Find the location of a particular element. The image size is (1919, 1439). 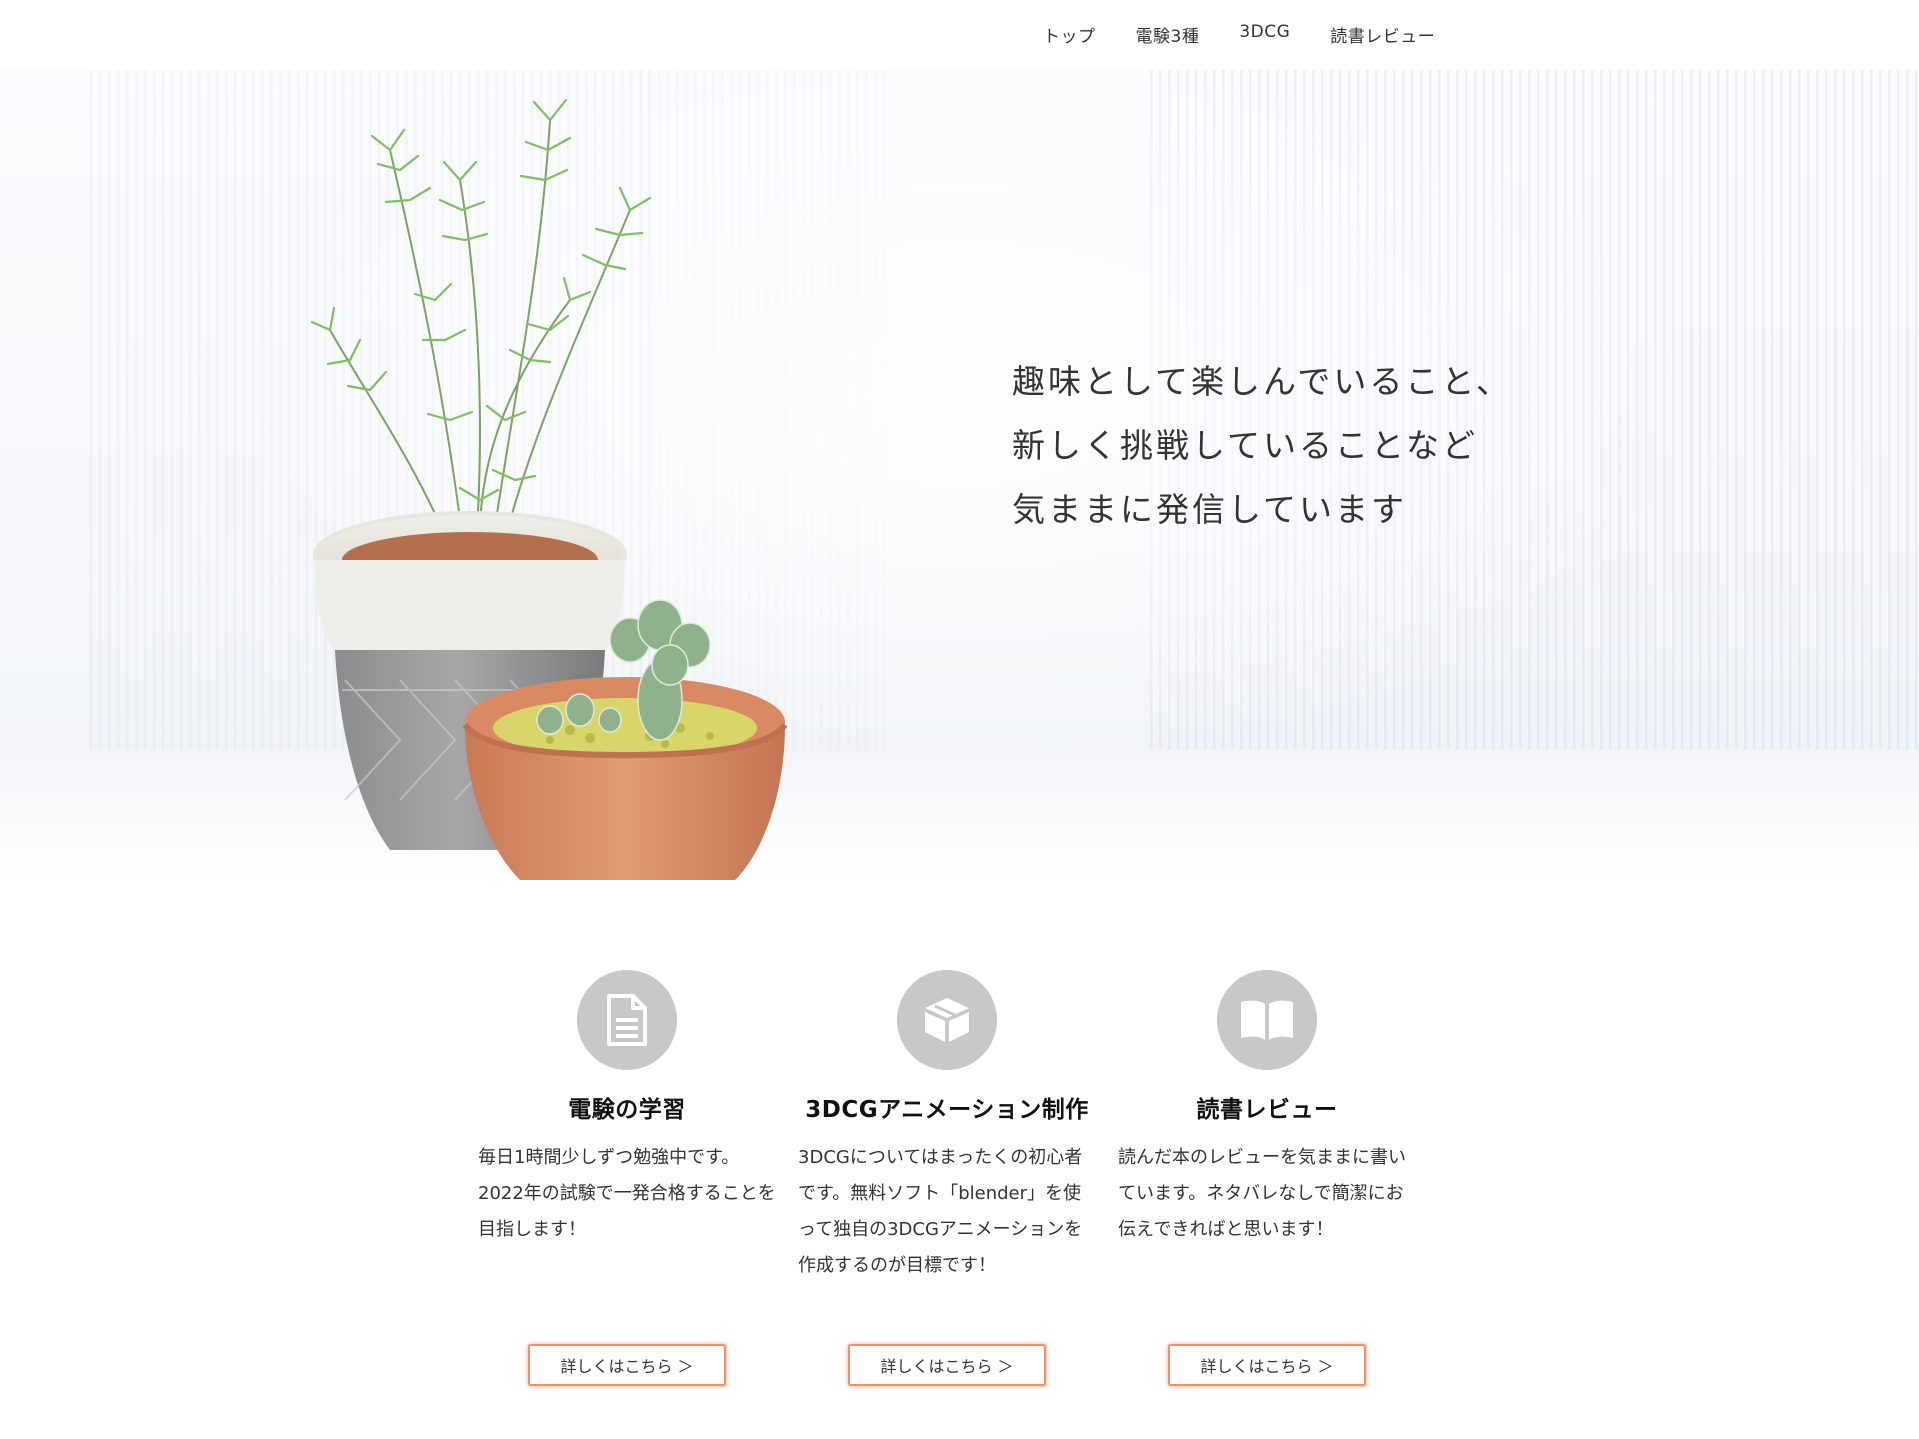

hero-line: 気ままに発信しています is located at coordinates (1210, 509).